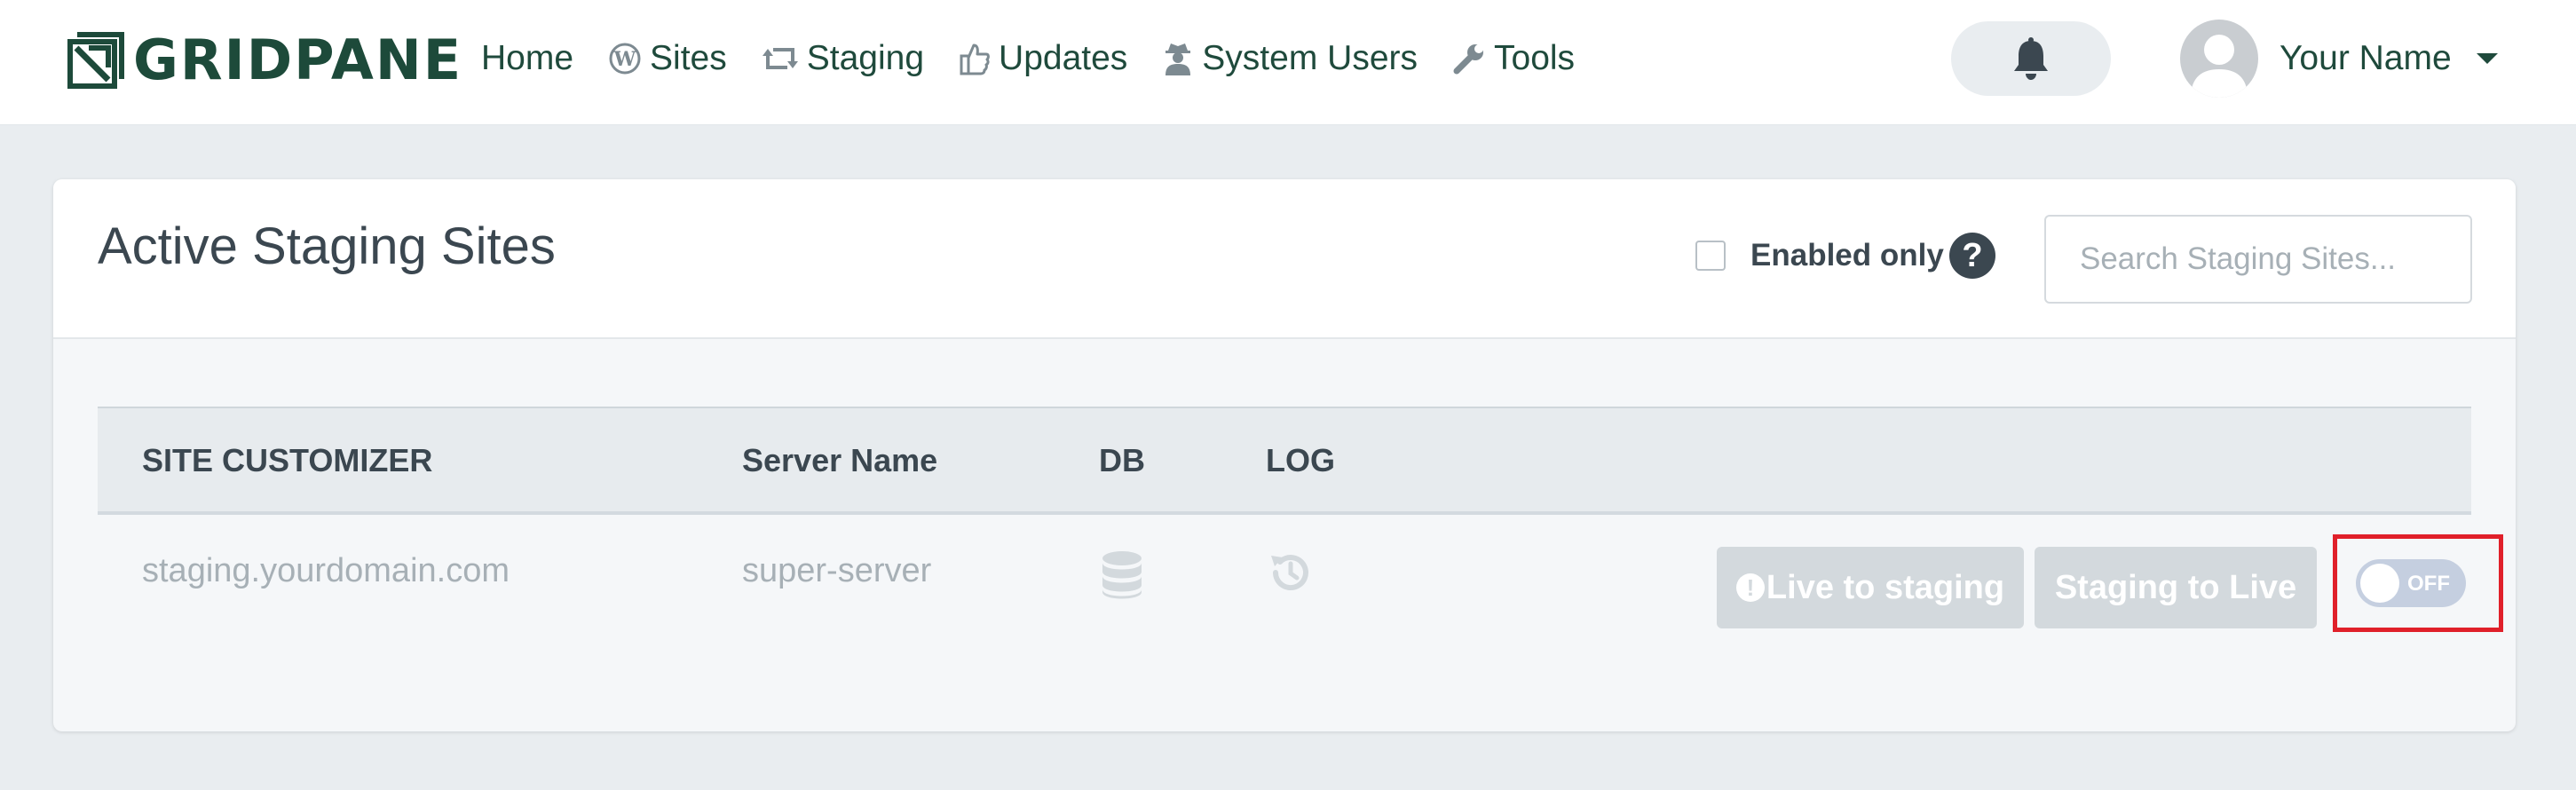 This screenshot has height=790, width=2576. What do you see at coordinates (2258, 259) in the screenshot?
I see `search-staging-input` at bounding box center [2258, 259].